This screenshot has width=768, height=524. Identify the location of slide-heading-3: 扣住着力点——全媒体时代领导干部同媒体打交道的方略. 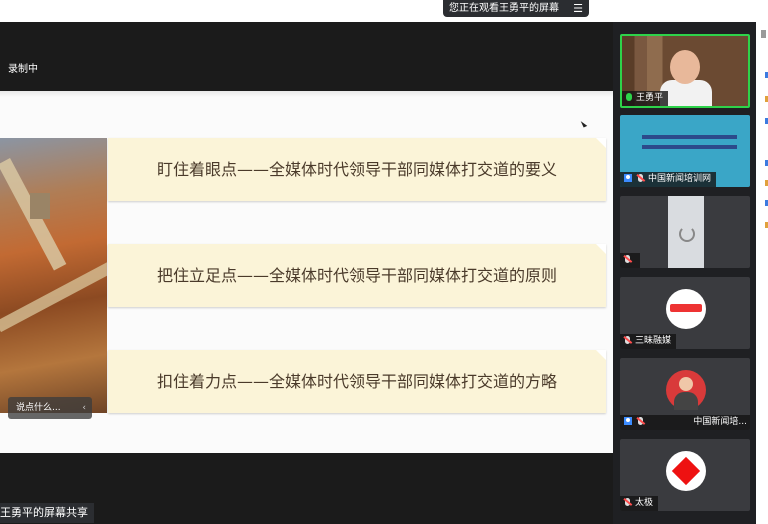
(357, 381).